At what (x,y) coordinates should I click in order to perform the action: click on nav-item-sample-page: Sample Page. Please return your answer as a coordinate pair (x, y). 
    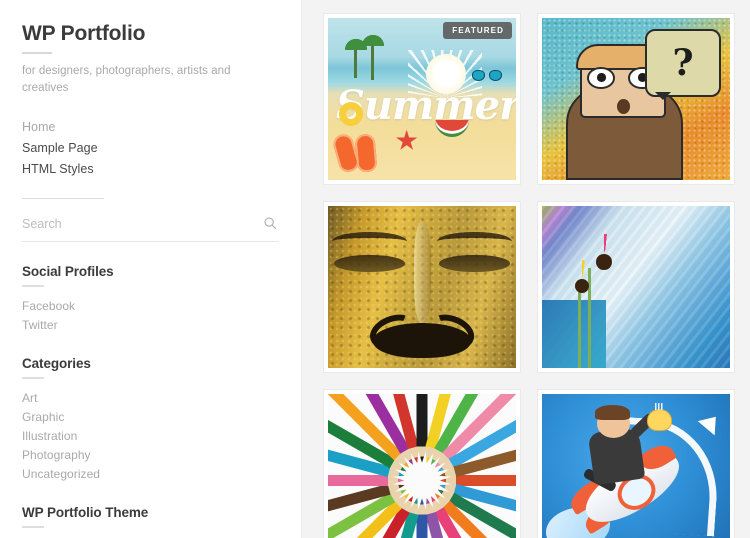
    Looking at the image, I should click on (150, 147).